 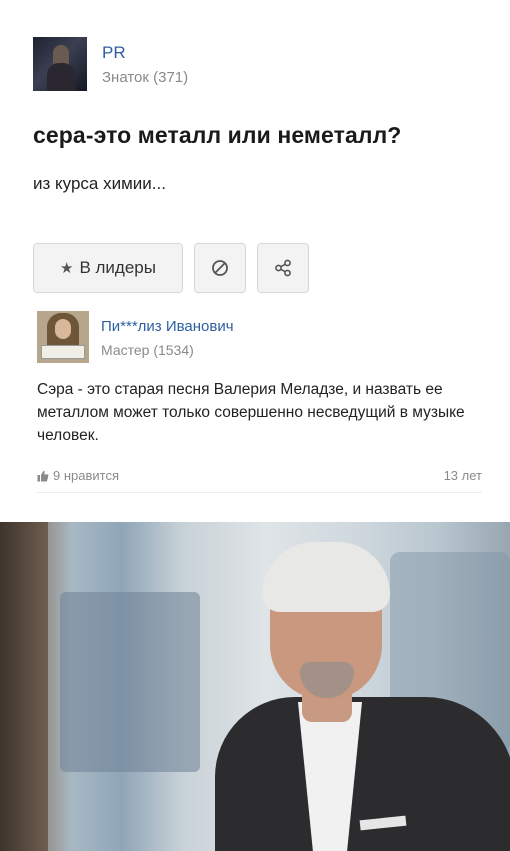 I want to click on likes-count: 9 нравится, so click(x=86, y=475).